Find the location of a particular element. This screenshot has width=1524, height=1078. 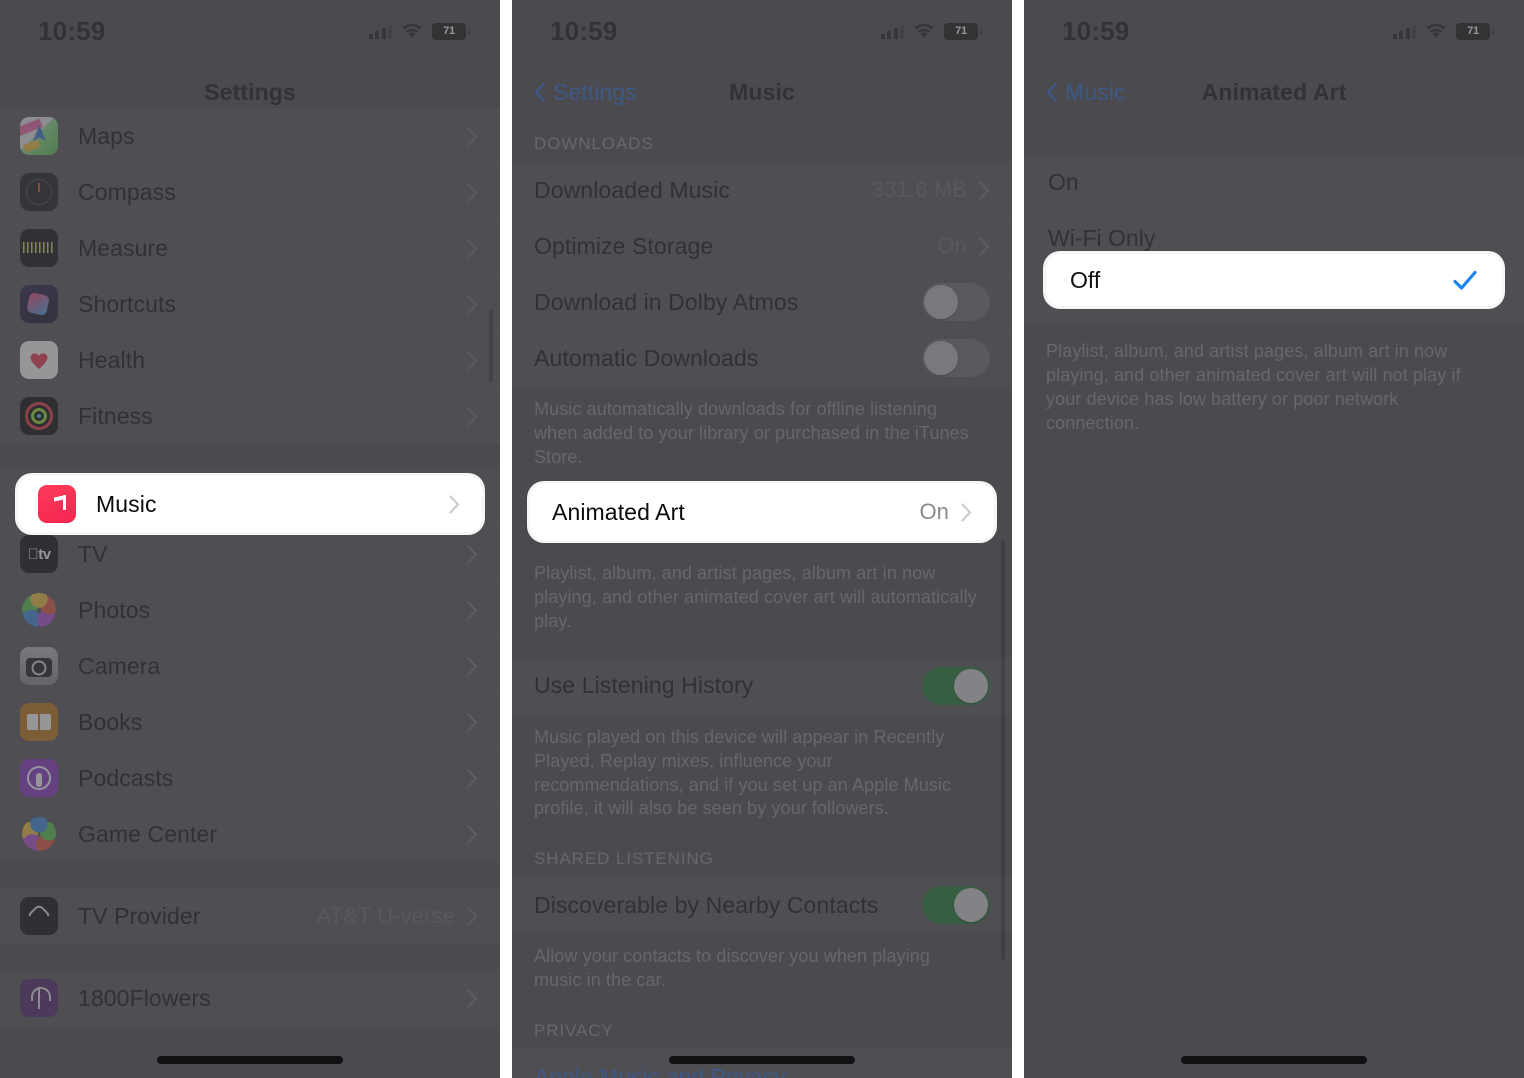

sidebar-item-podcasts: Podcasts is located at coordinates (250, 778).